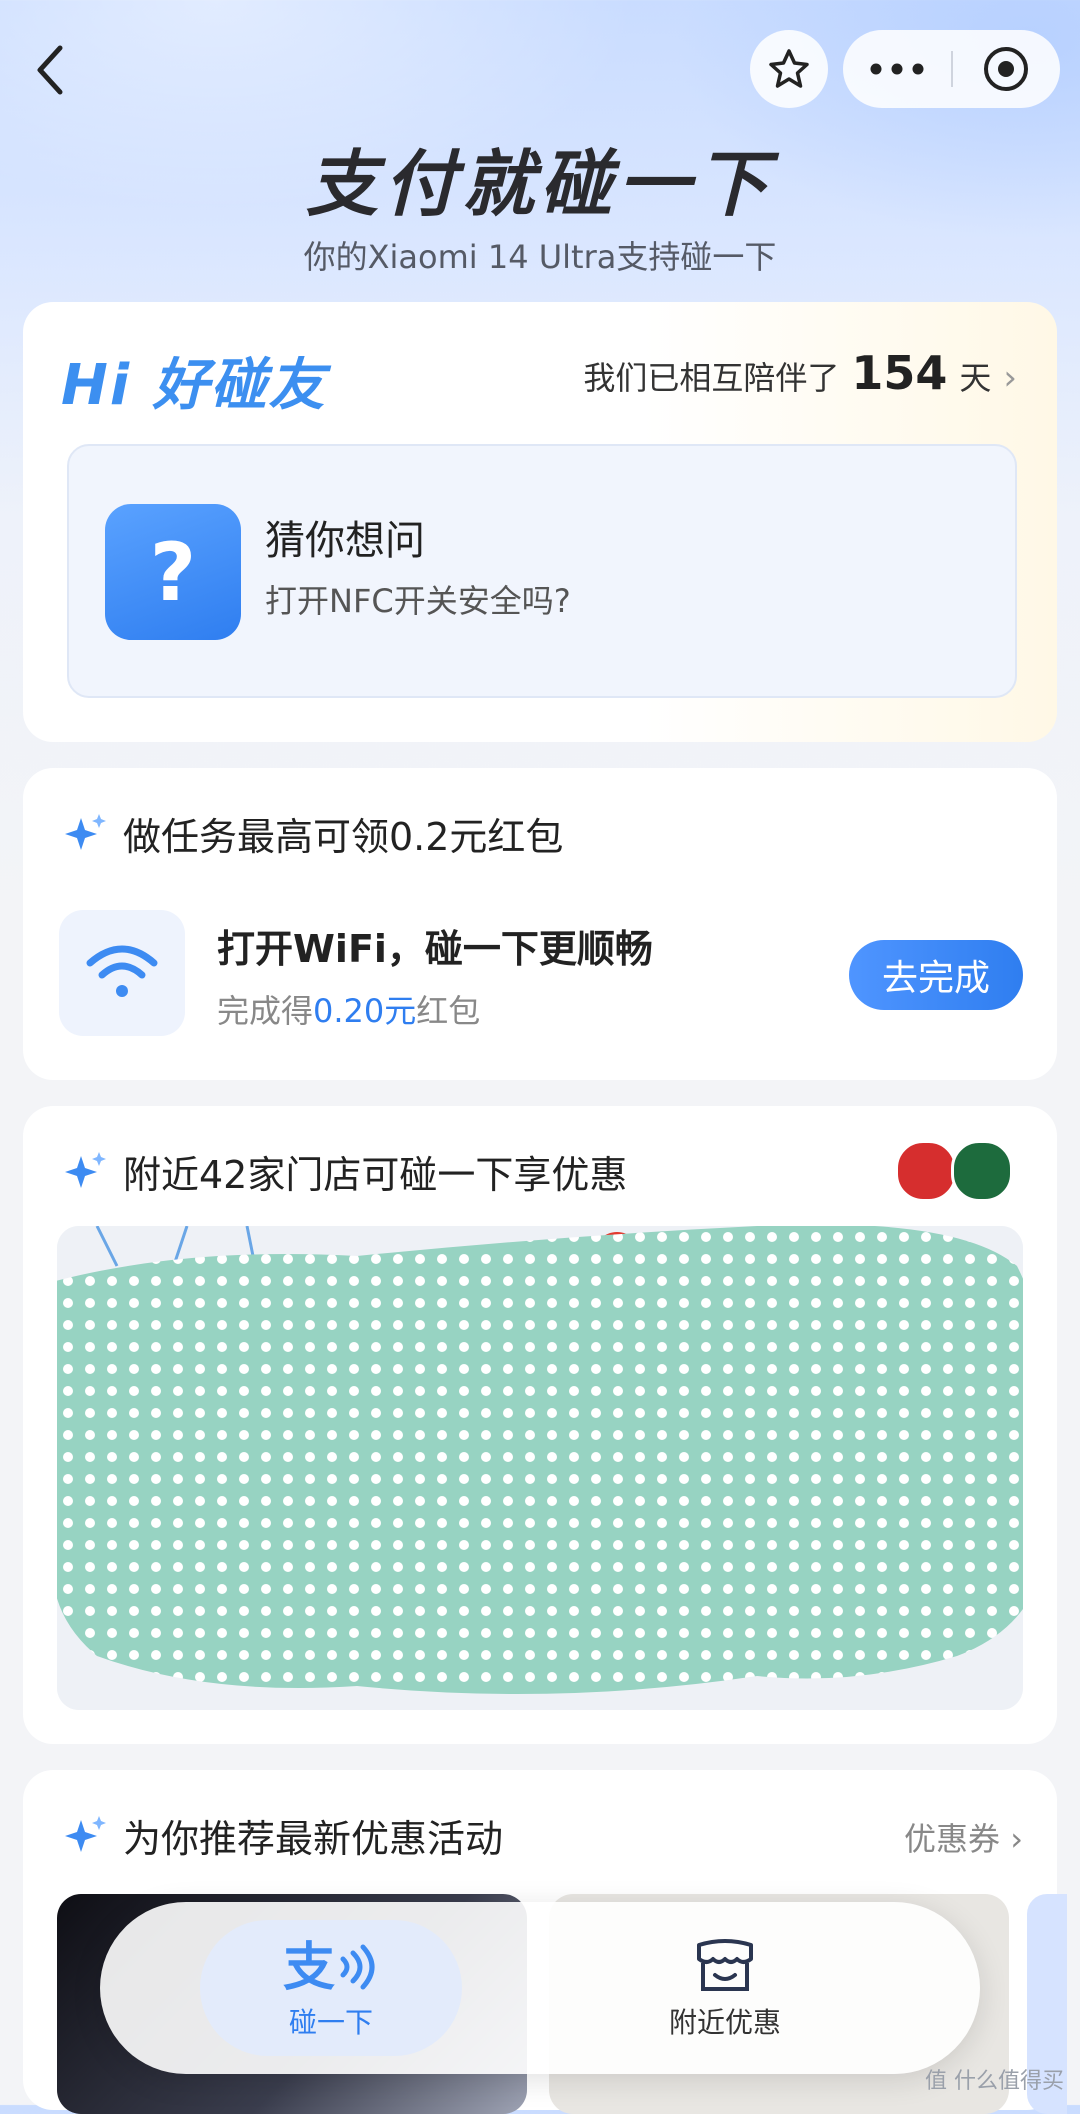 The image size is (1080, 2114). Describe the element at coordinates (711, 378) in the screenshot. I see `days-prefix: 我们已相互陪伴了` at that location.